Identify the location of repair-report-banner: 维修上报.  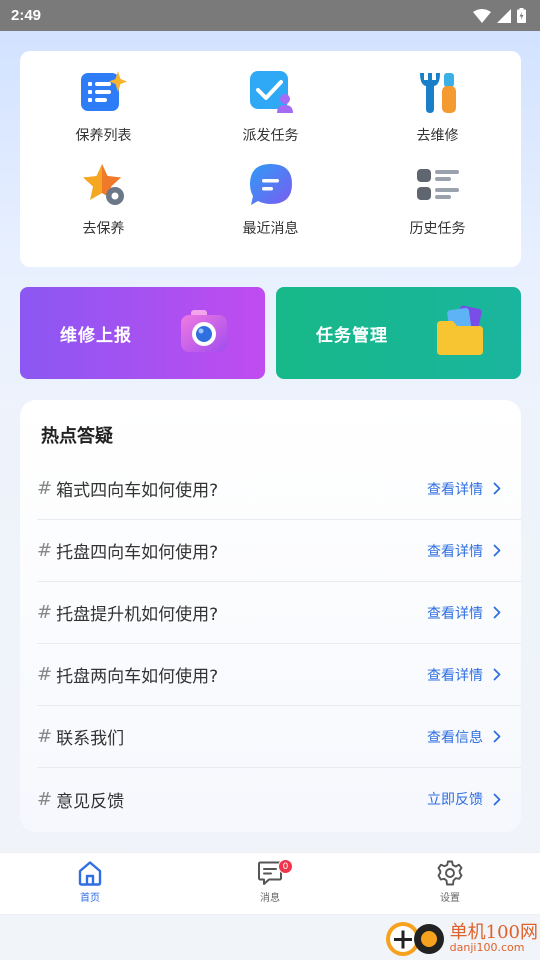
(142, 333).